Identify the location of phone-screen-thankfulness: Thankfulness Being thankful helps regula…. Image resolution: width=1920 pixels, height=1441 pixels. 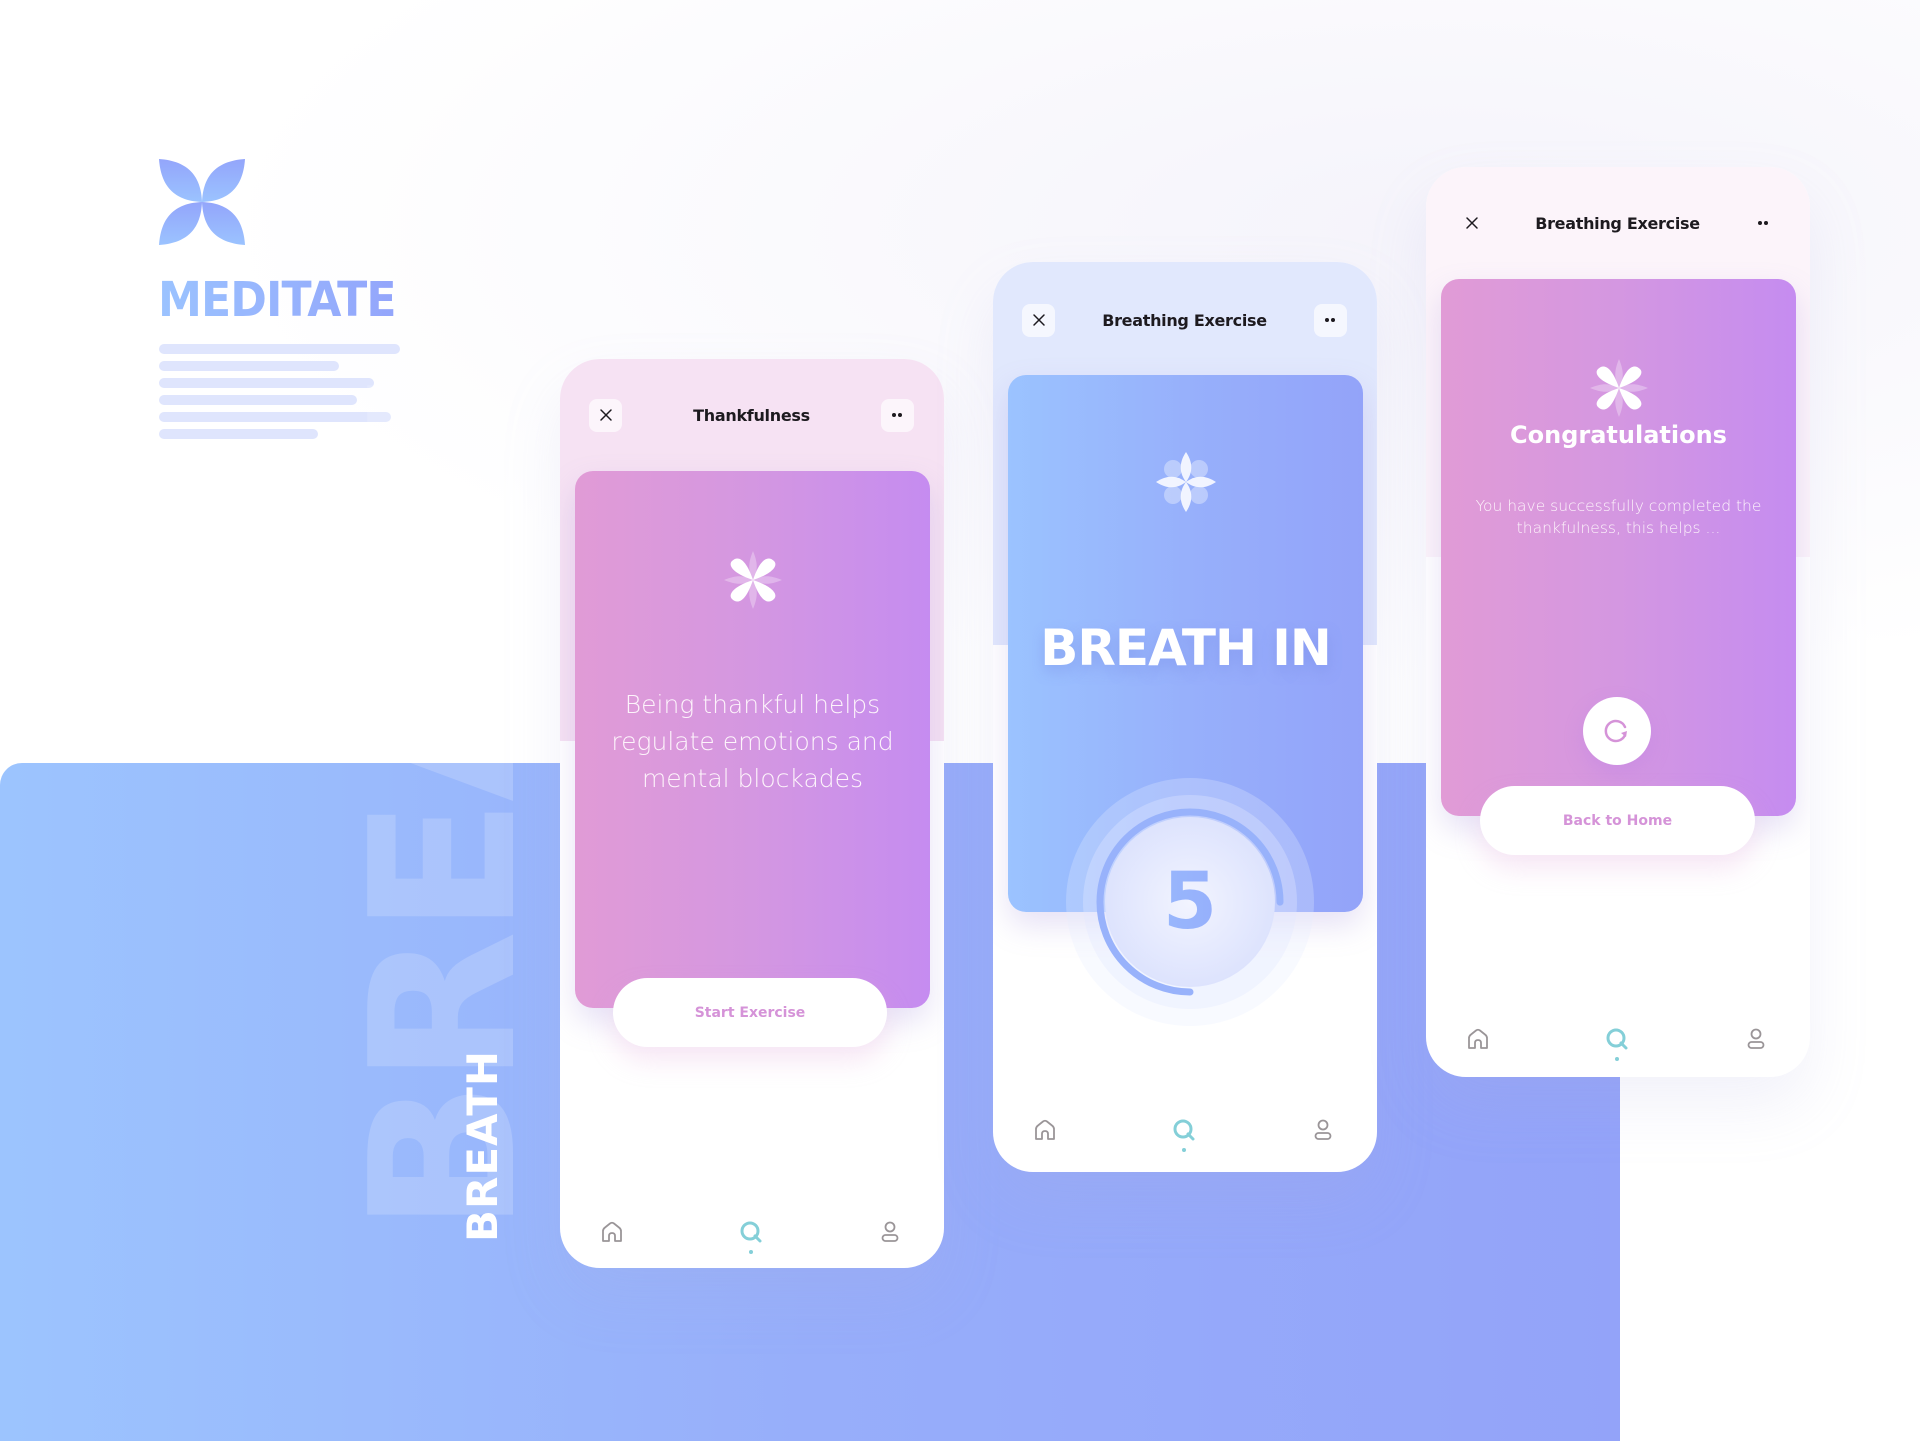
(752, 813).